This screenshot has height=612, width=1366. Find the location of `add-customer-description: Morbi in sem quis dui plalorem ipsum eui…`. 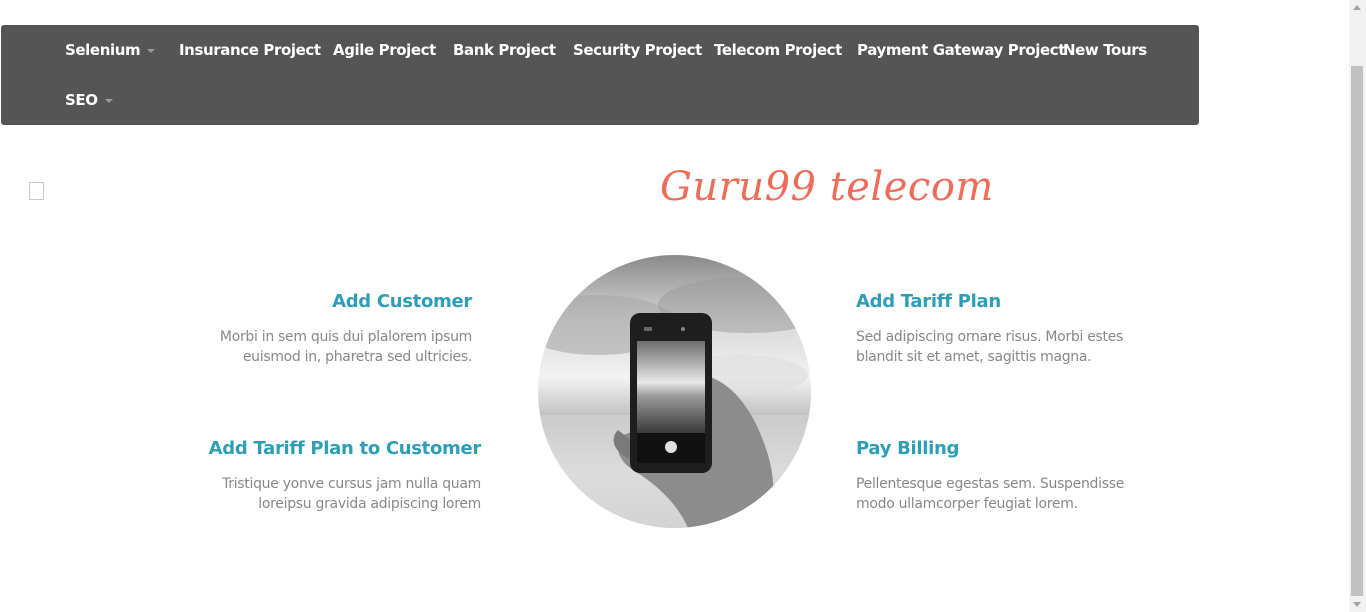

add-customer-description: Morbi in sem quis dui plalorem ipsum eui… is located at coordinates (345, 347).